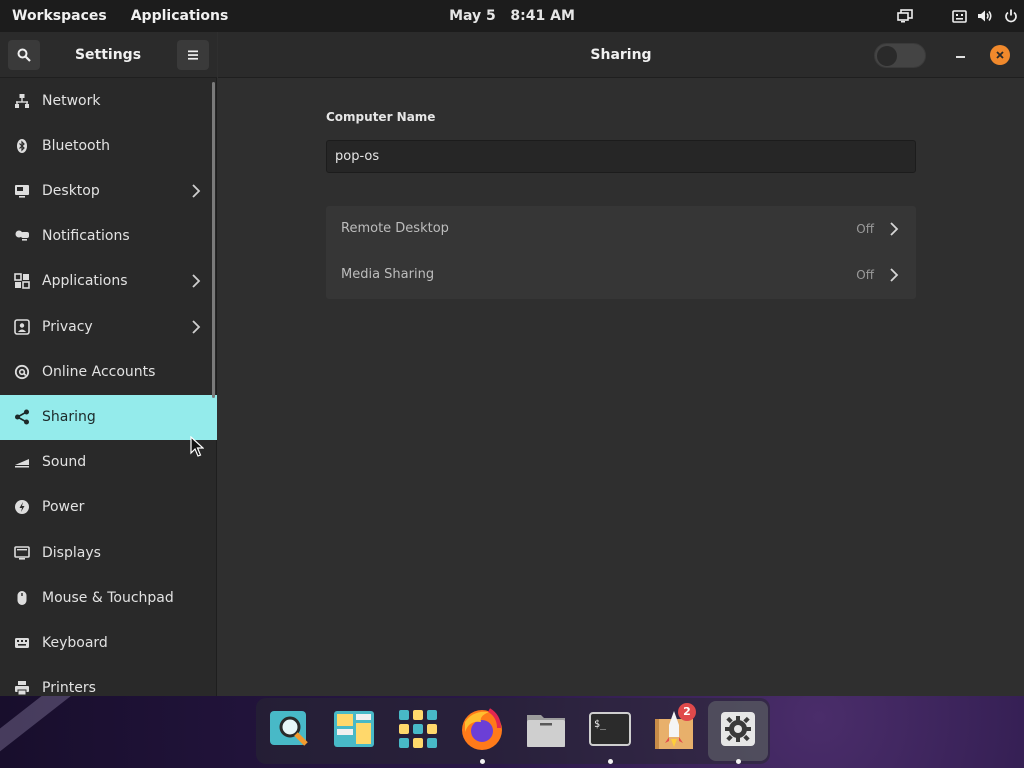 This screenshot has width=1024, height=768. Describe the element at coordinates (46, 731) in the screenshot. I see `wallpaper-stripe` at that location.